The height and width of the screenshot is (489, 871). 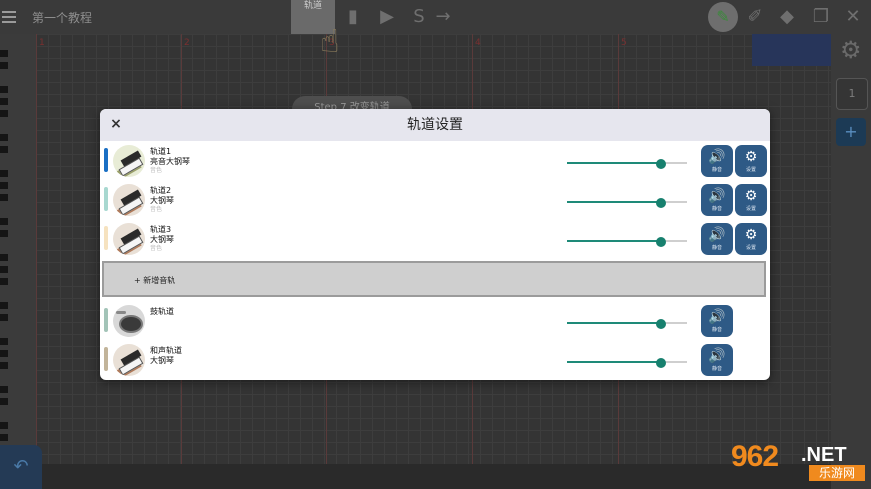 What do you see at coordinates (161, 229) in the screenshot?
I see `track-name: 轨道3` at bounding box center [161, 229].